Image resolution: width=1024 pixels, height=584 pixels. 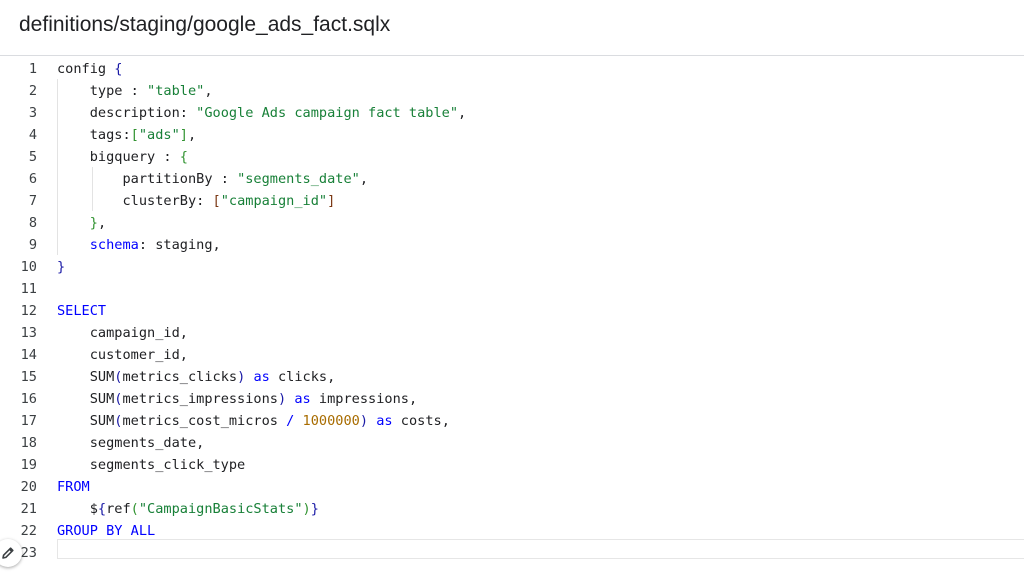 What do you see at coordinates (139, 179) in the screenshot?
I see `code-token: partitionBy` at bounding box center [139, 179].